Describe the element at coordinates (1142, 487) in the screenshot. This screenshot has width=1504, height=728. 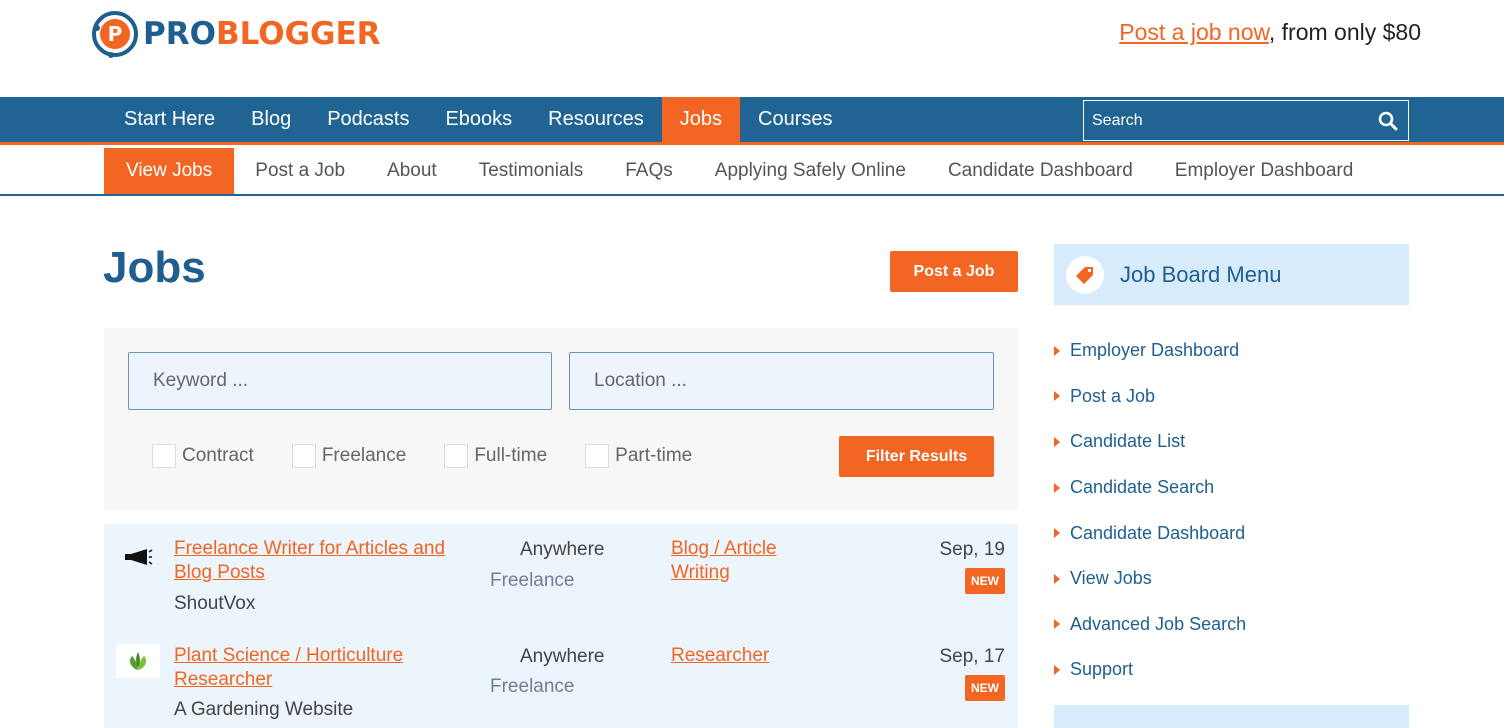
I see `side-menu-label: Candidate Search` at that location.